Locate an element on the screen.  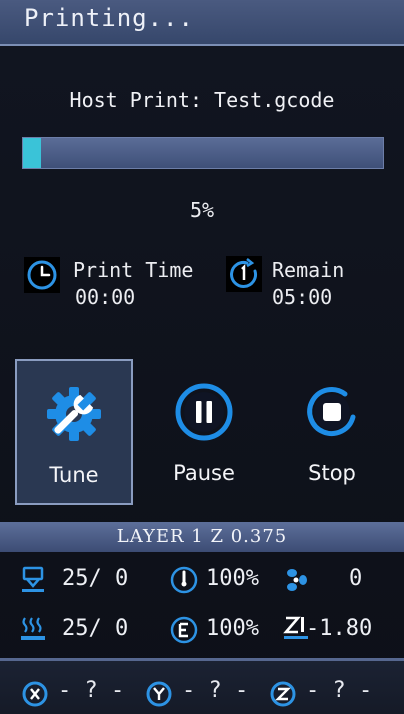
y-axis-icon is located at coordinates (159, 694).